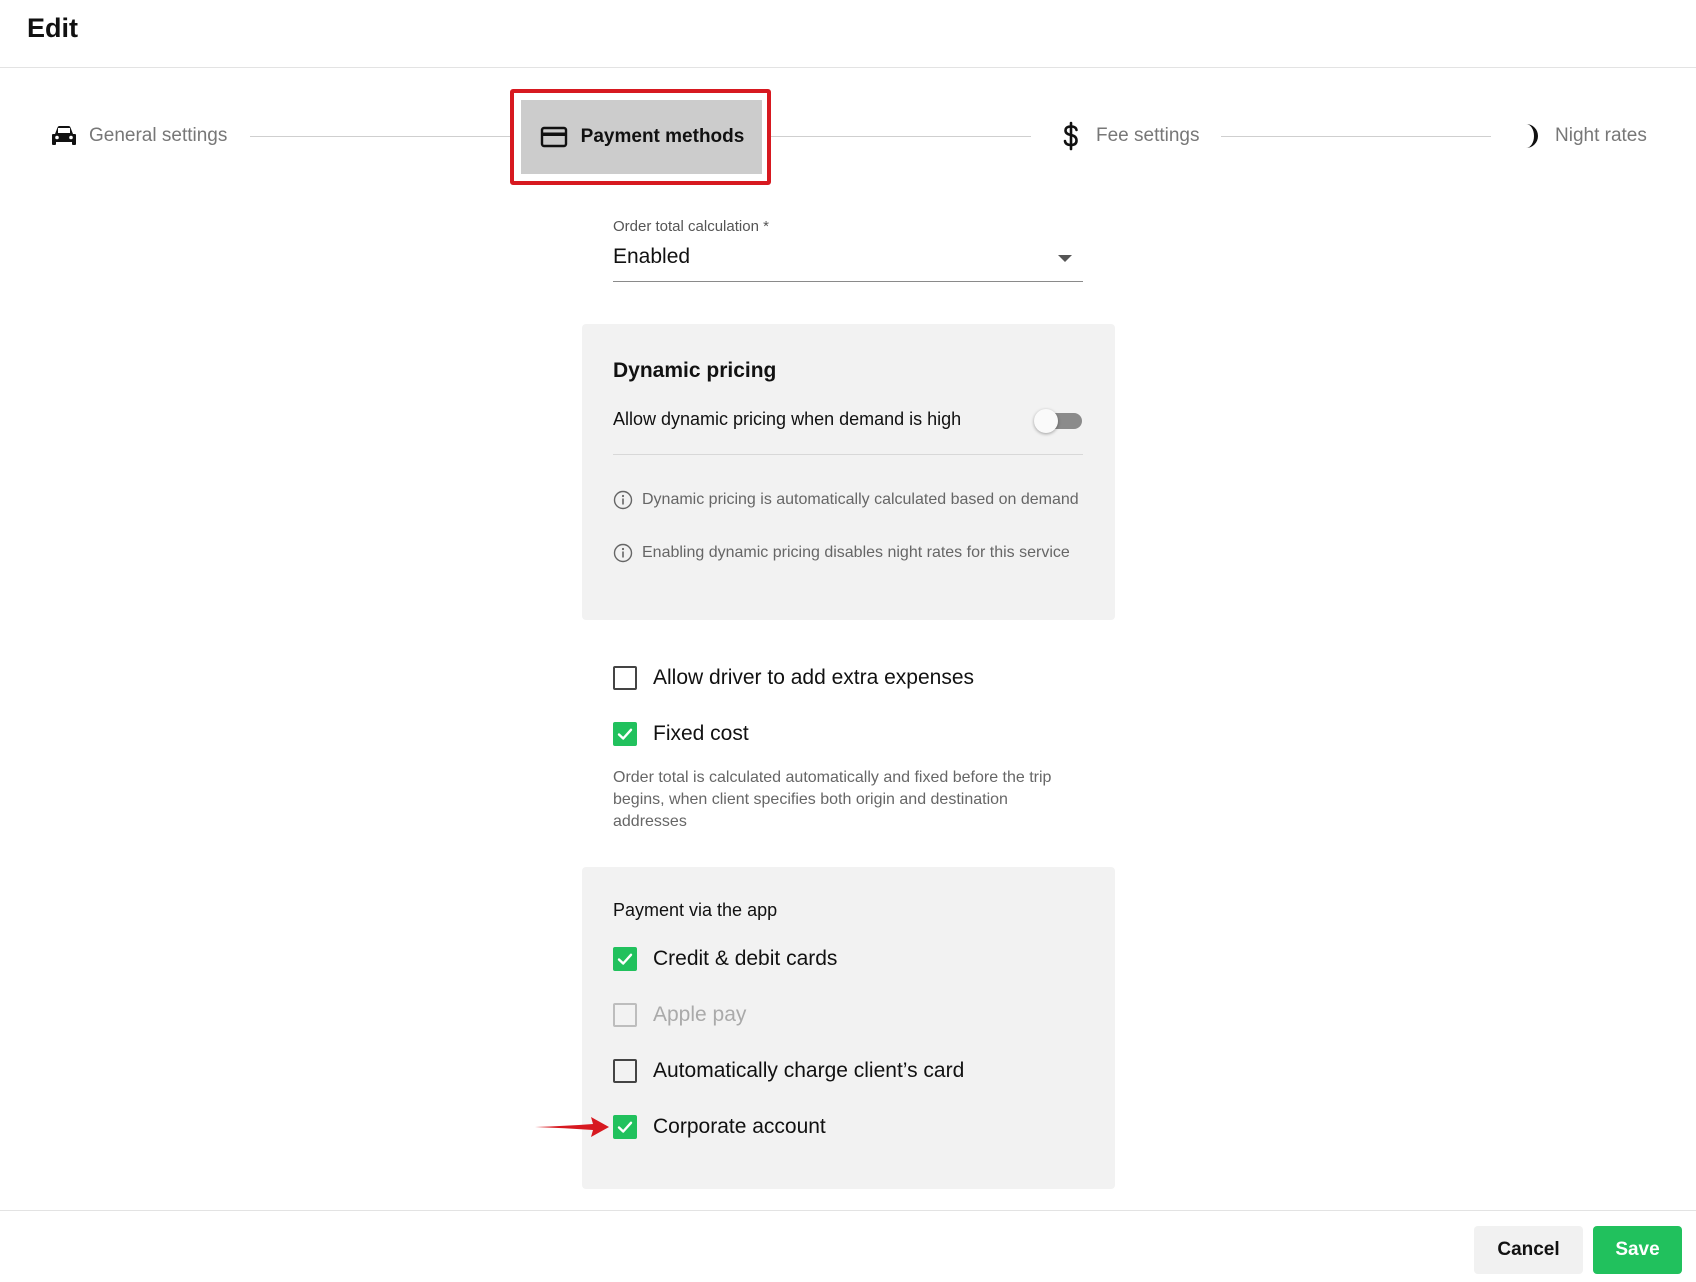 This screenshot has height=1282, width=1696. I want to click on chevron-down-icon, so click(1065, 258).